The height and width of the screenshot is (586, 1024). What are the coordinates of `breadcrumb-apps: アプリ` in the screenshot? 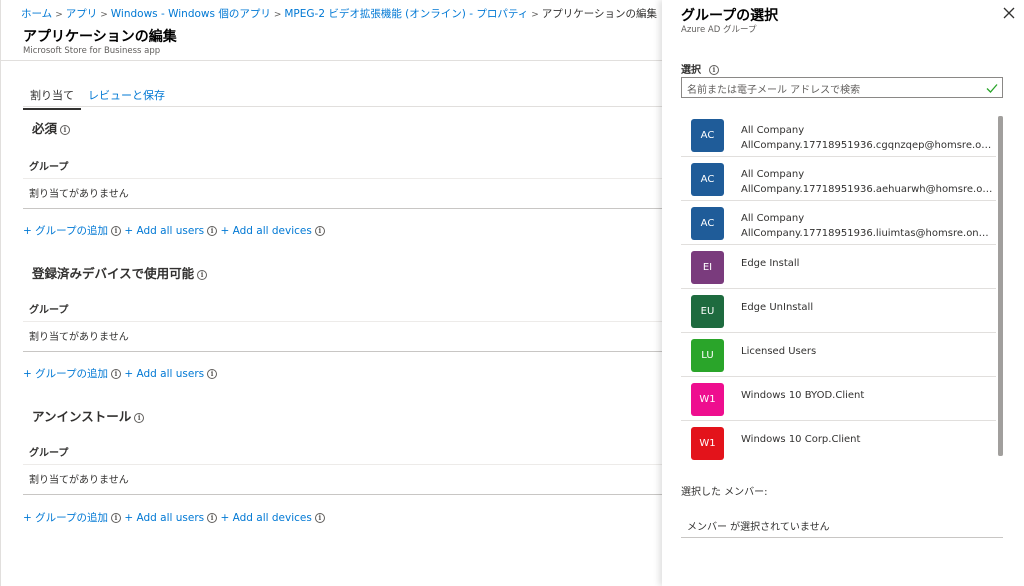 It's located at (82, 14).